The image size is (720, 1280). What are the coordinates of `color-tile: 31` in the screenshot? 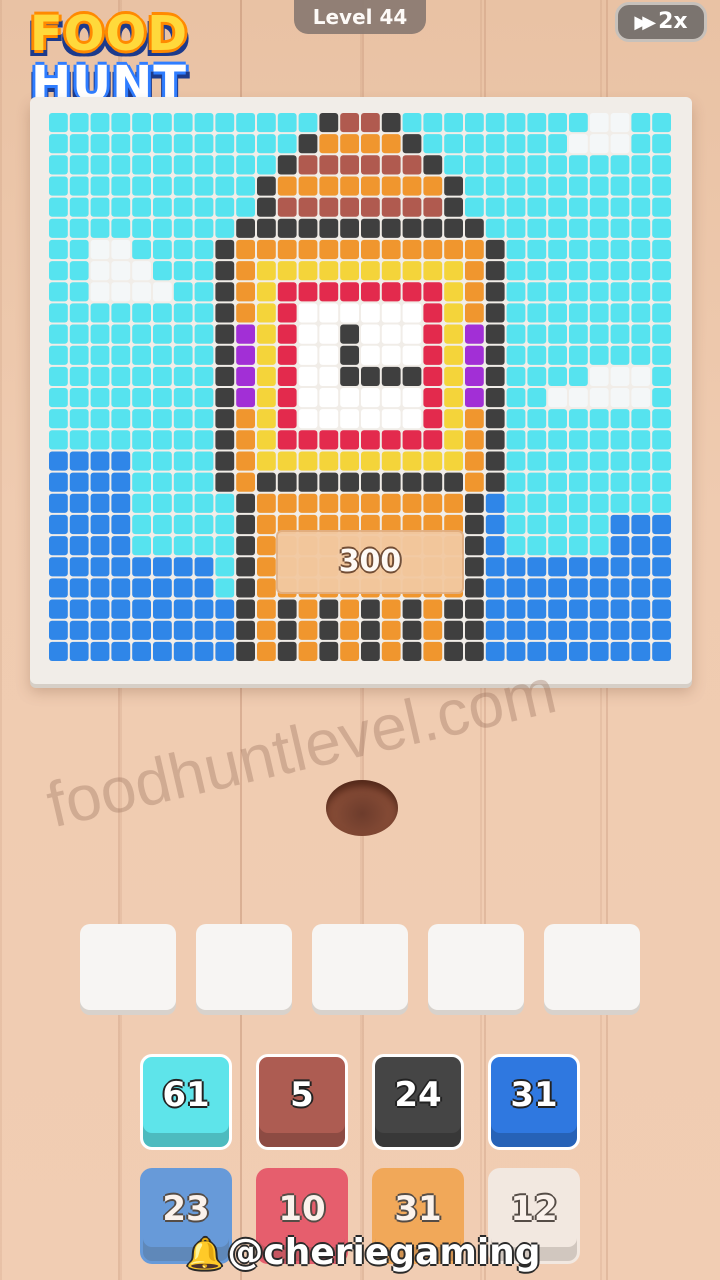 It's located at (534, 1102).